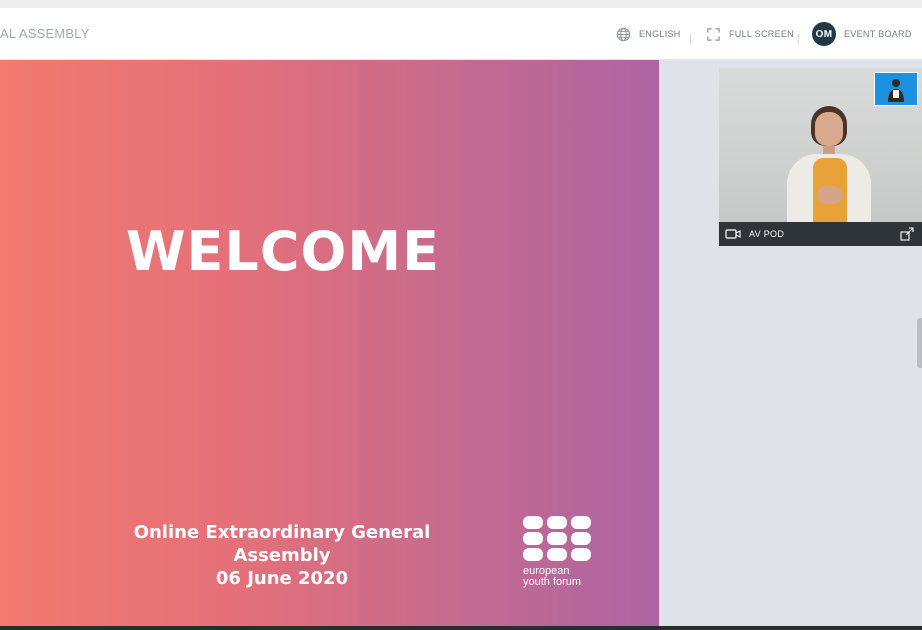 The height and width of the screenshot is (630, 922). Describe the element at coordinates (282, 578) in the screenshot. I see `slide-subtitle-date: 06 June 2020` at that location.